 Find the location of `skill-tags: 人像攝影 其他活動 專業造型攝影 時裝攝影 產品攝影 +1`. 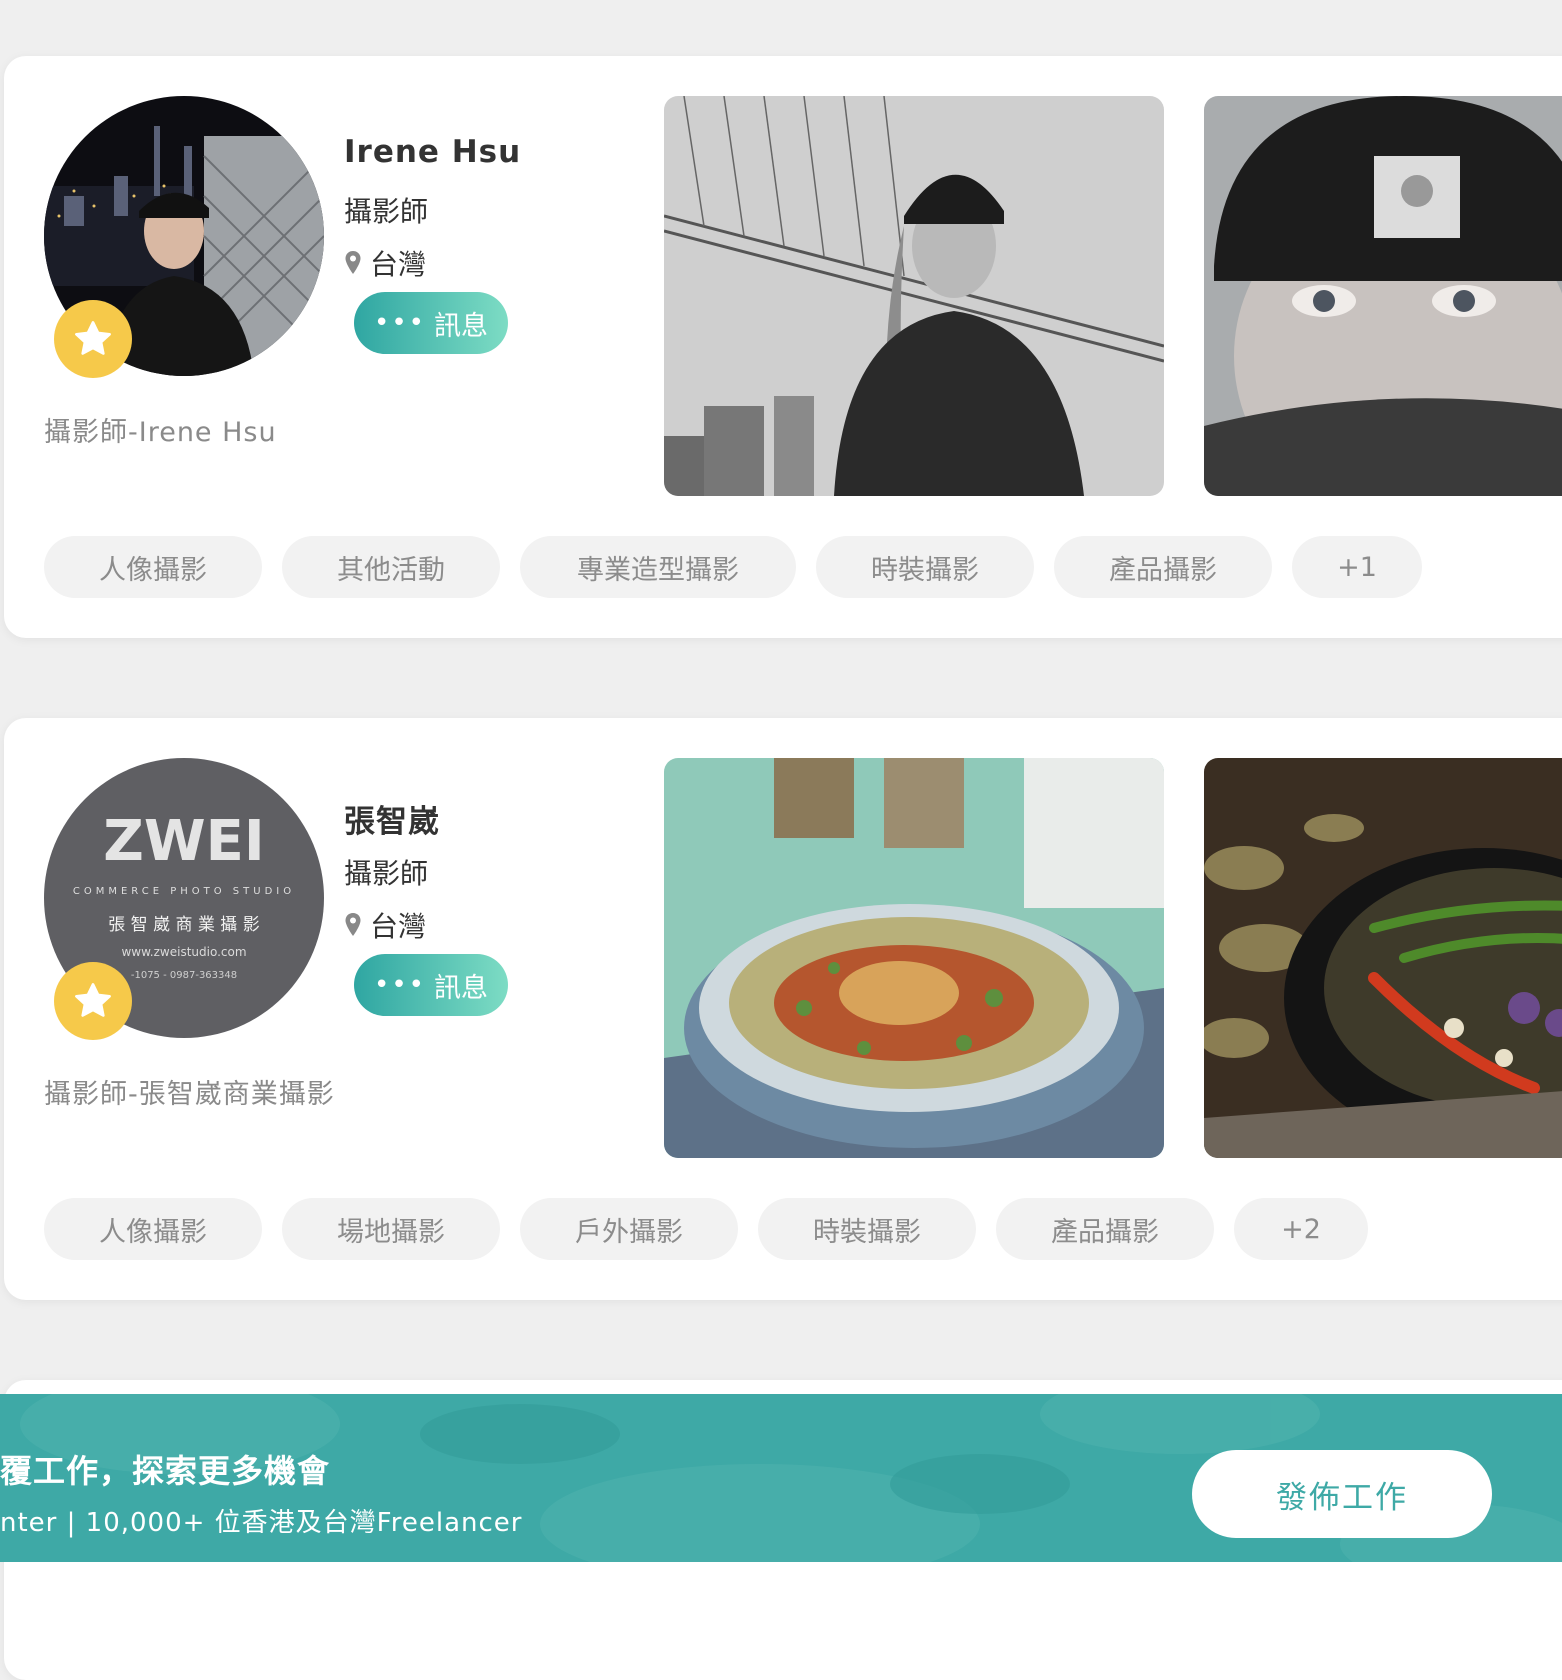

skill-tags: 人像攝影 其他活動 專業造型攝影 時裝攝影 產品攝影 +1 is located at coordinates (733, 567).